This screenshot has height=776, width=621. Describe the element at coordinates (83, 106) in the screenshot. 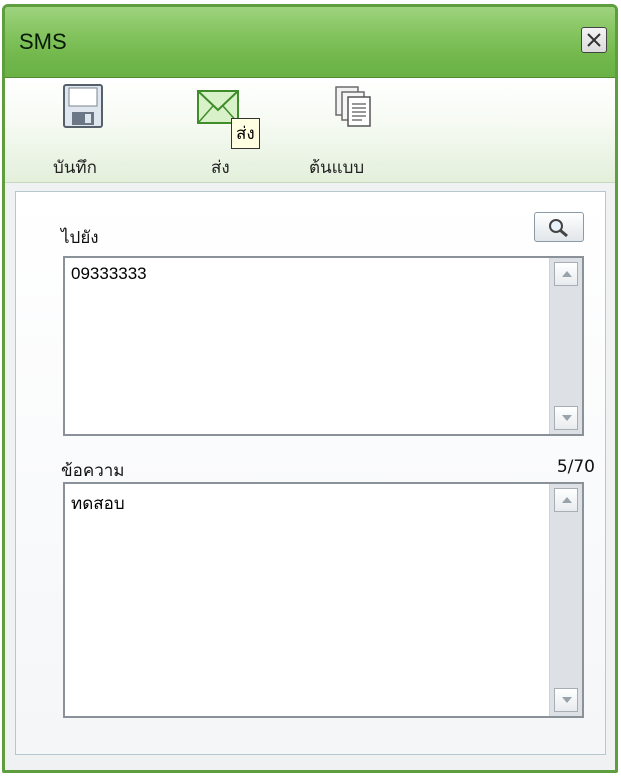

I see `floppy-disk-icon` at that location.